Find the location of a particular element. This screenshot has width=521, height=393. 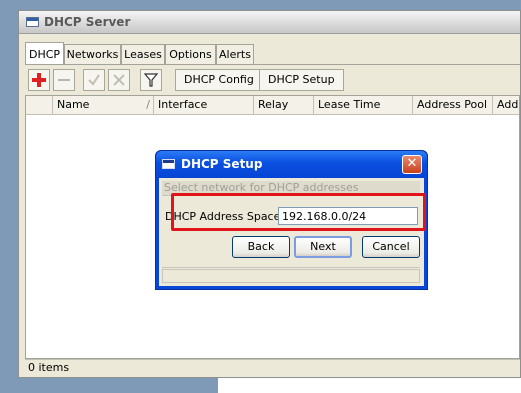

dhcp-config-button: DHCP Config is located at coordinates (219, 80).